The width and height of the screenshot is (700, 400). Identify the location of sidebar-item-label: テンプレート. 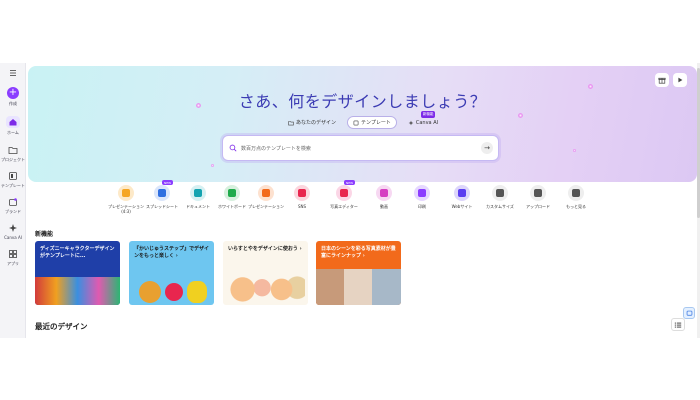
(13, 185).